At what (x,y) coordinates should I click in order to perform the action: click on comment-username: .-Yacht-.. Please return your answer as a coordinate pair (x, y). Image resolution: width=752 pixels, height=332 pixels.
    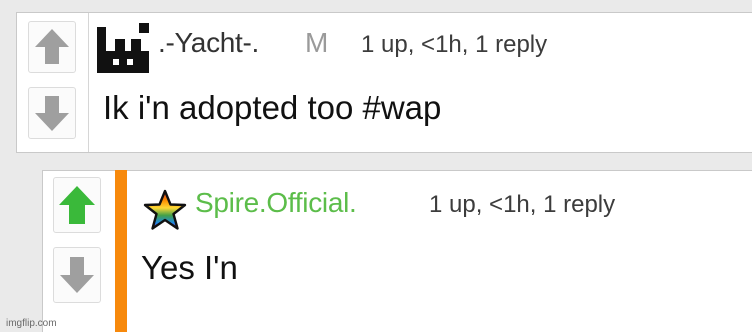
    Looking at the image, I should click on (208, 43).